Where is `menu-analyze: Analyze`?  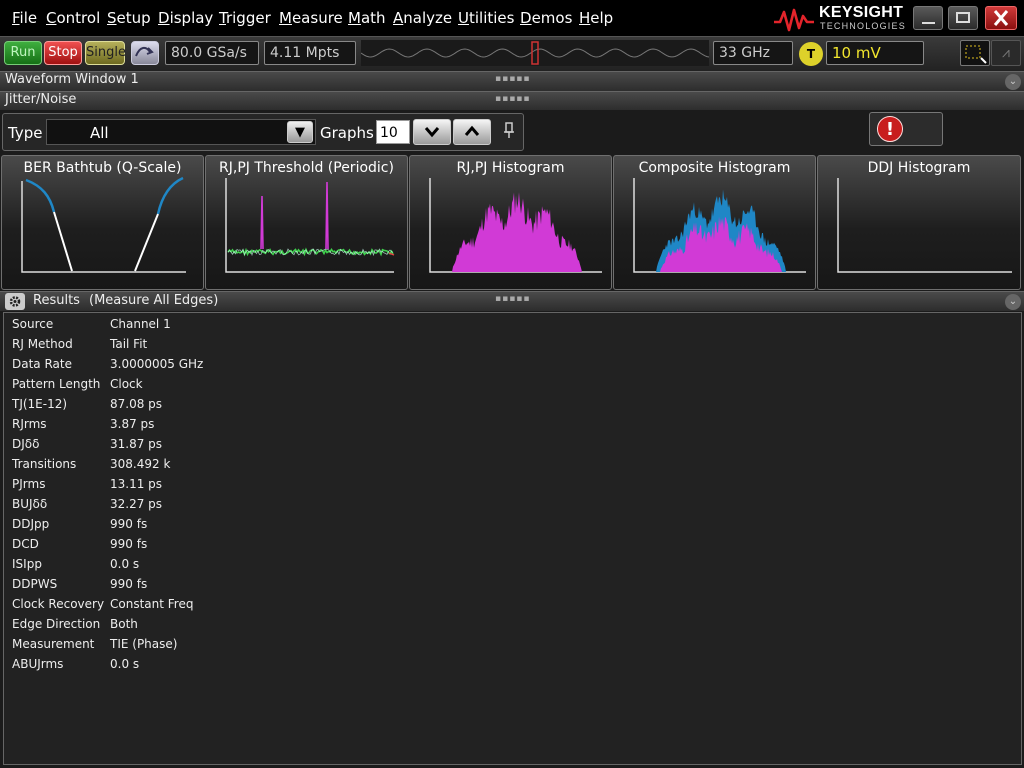 menu-analyze: Analyze is located at coordinates (422, 18).